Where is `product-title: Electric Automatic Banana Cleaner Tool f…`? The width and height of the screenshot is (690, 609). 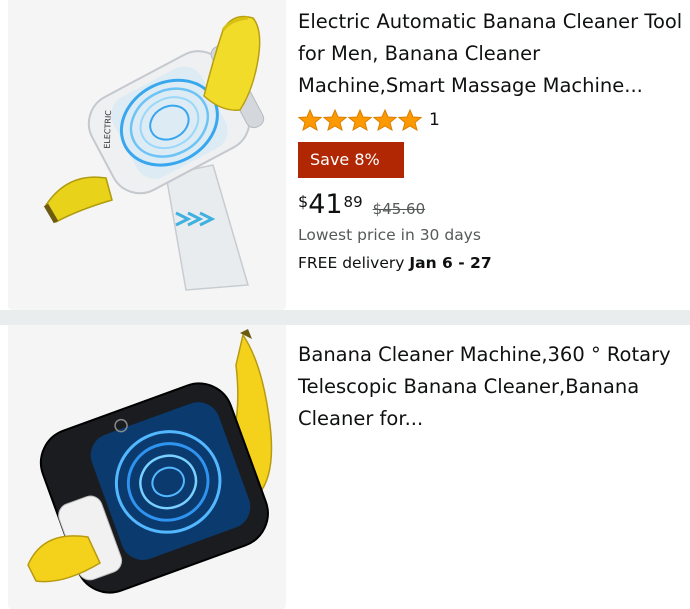
product-title: Electric Automatic Banana Cleaner Tool f… is located at coordinates (490, 54).